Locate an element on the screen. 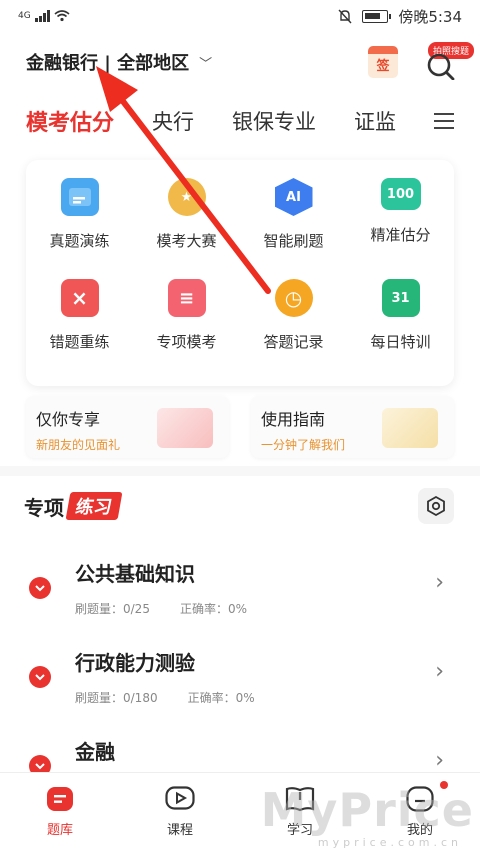 This screenshot has height=853, width=480. region-label: 金融银行 | 全部地区 is located at coordinates (108, 63).